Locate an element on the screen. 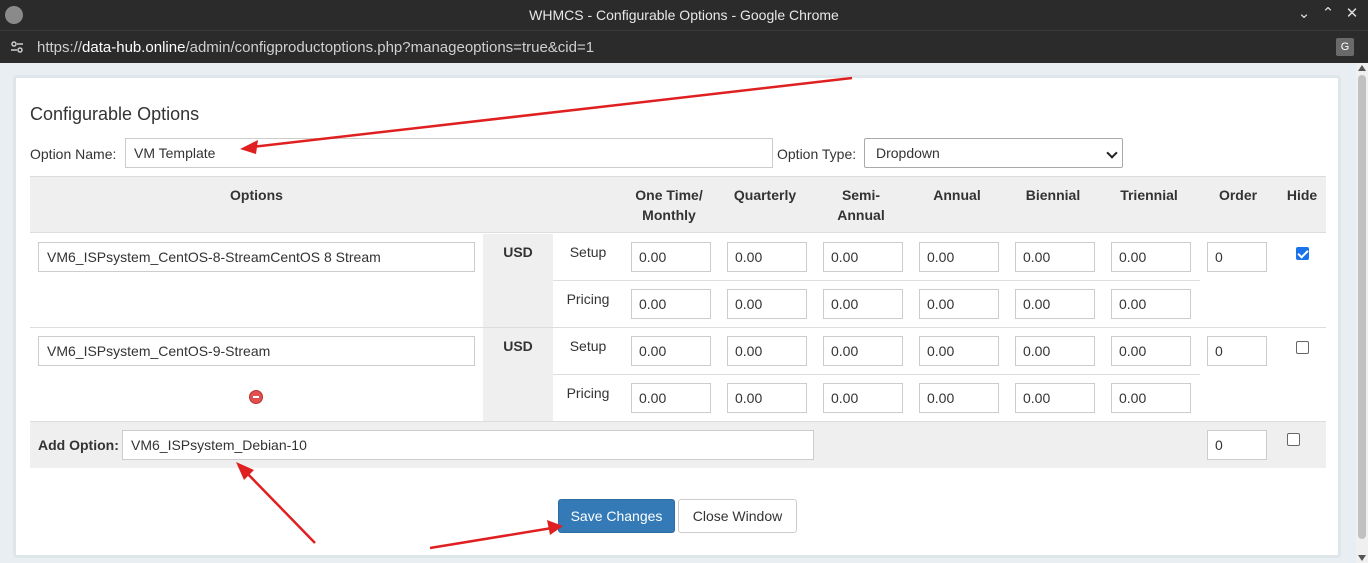 Image resolution: width=1368 pixels, height=563 pixels. header-triennial: Triennial is located at coordinates (1149, 195).